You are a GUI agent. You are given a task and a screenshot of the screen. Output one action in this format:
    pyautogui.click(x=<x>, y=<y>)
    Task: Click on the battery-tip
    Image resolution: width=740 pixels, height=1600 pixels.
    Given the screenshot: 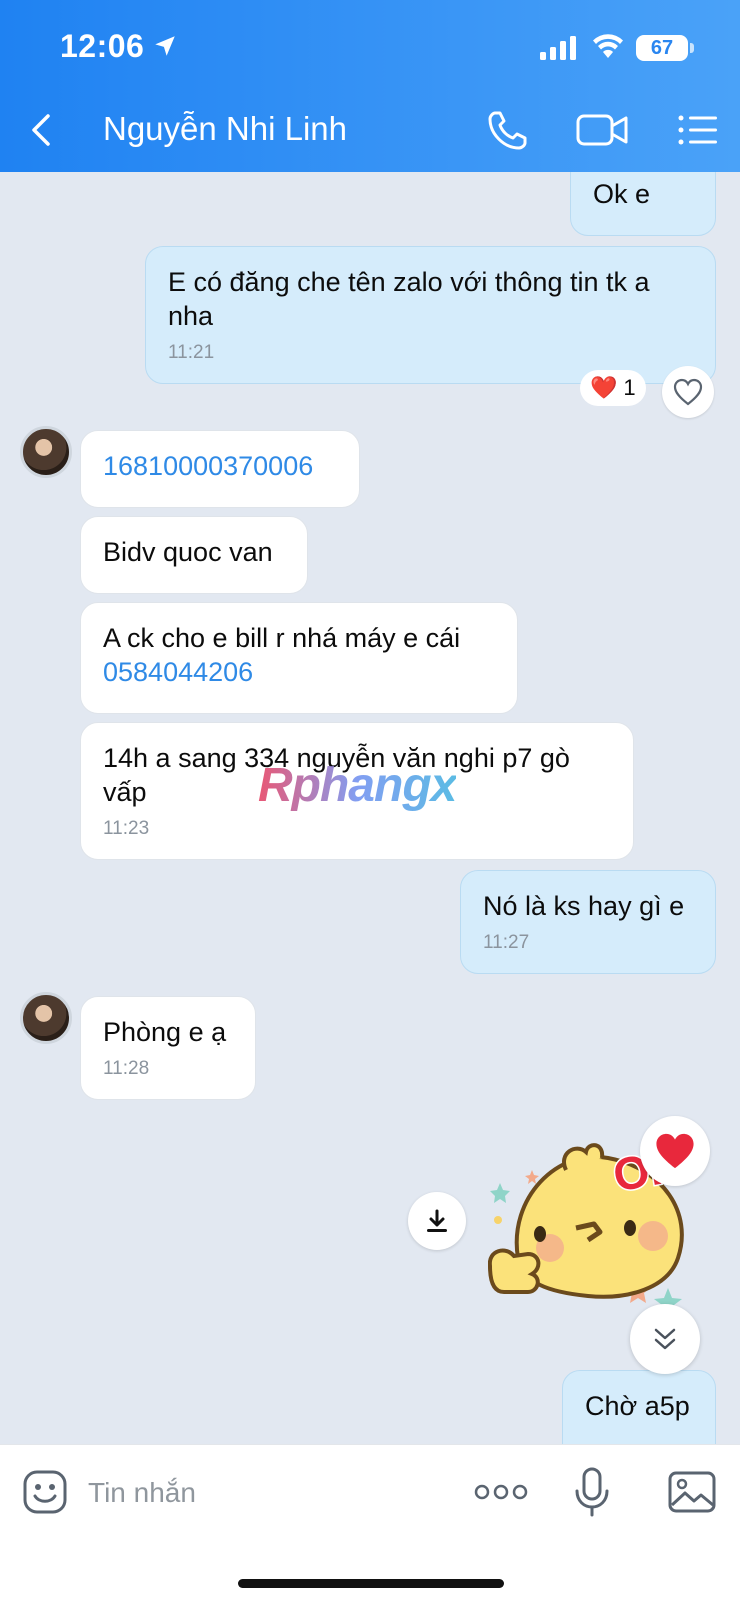 What is the action you would take?
    pyautogui.click(x=692, y=48)
    